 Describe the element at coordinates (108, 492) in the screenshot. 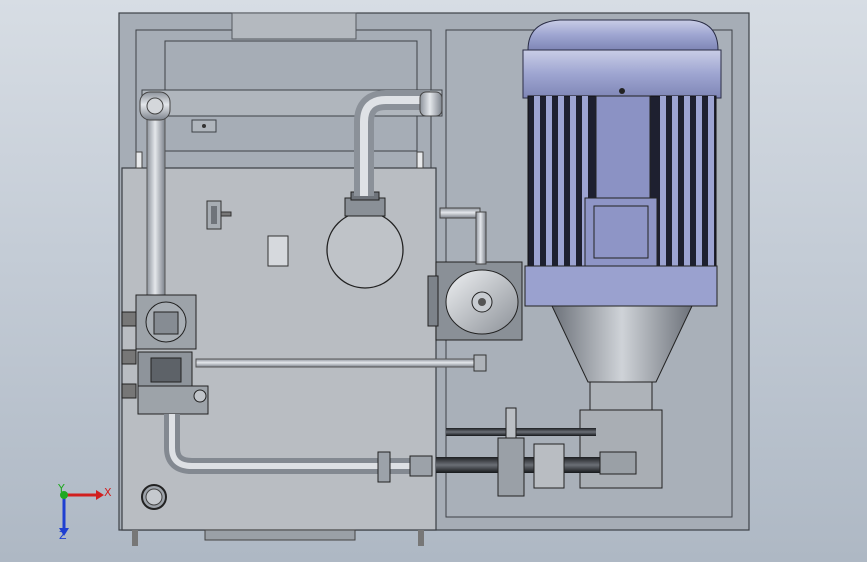

I see `x-axis-label: X` at that location.